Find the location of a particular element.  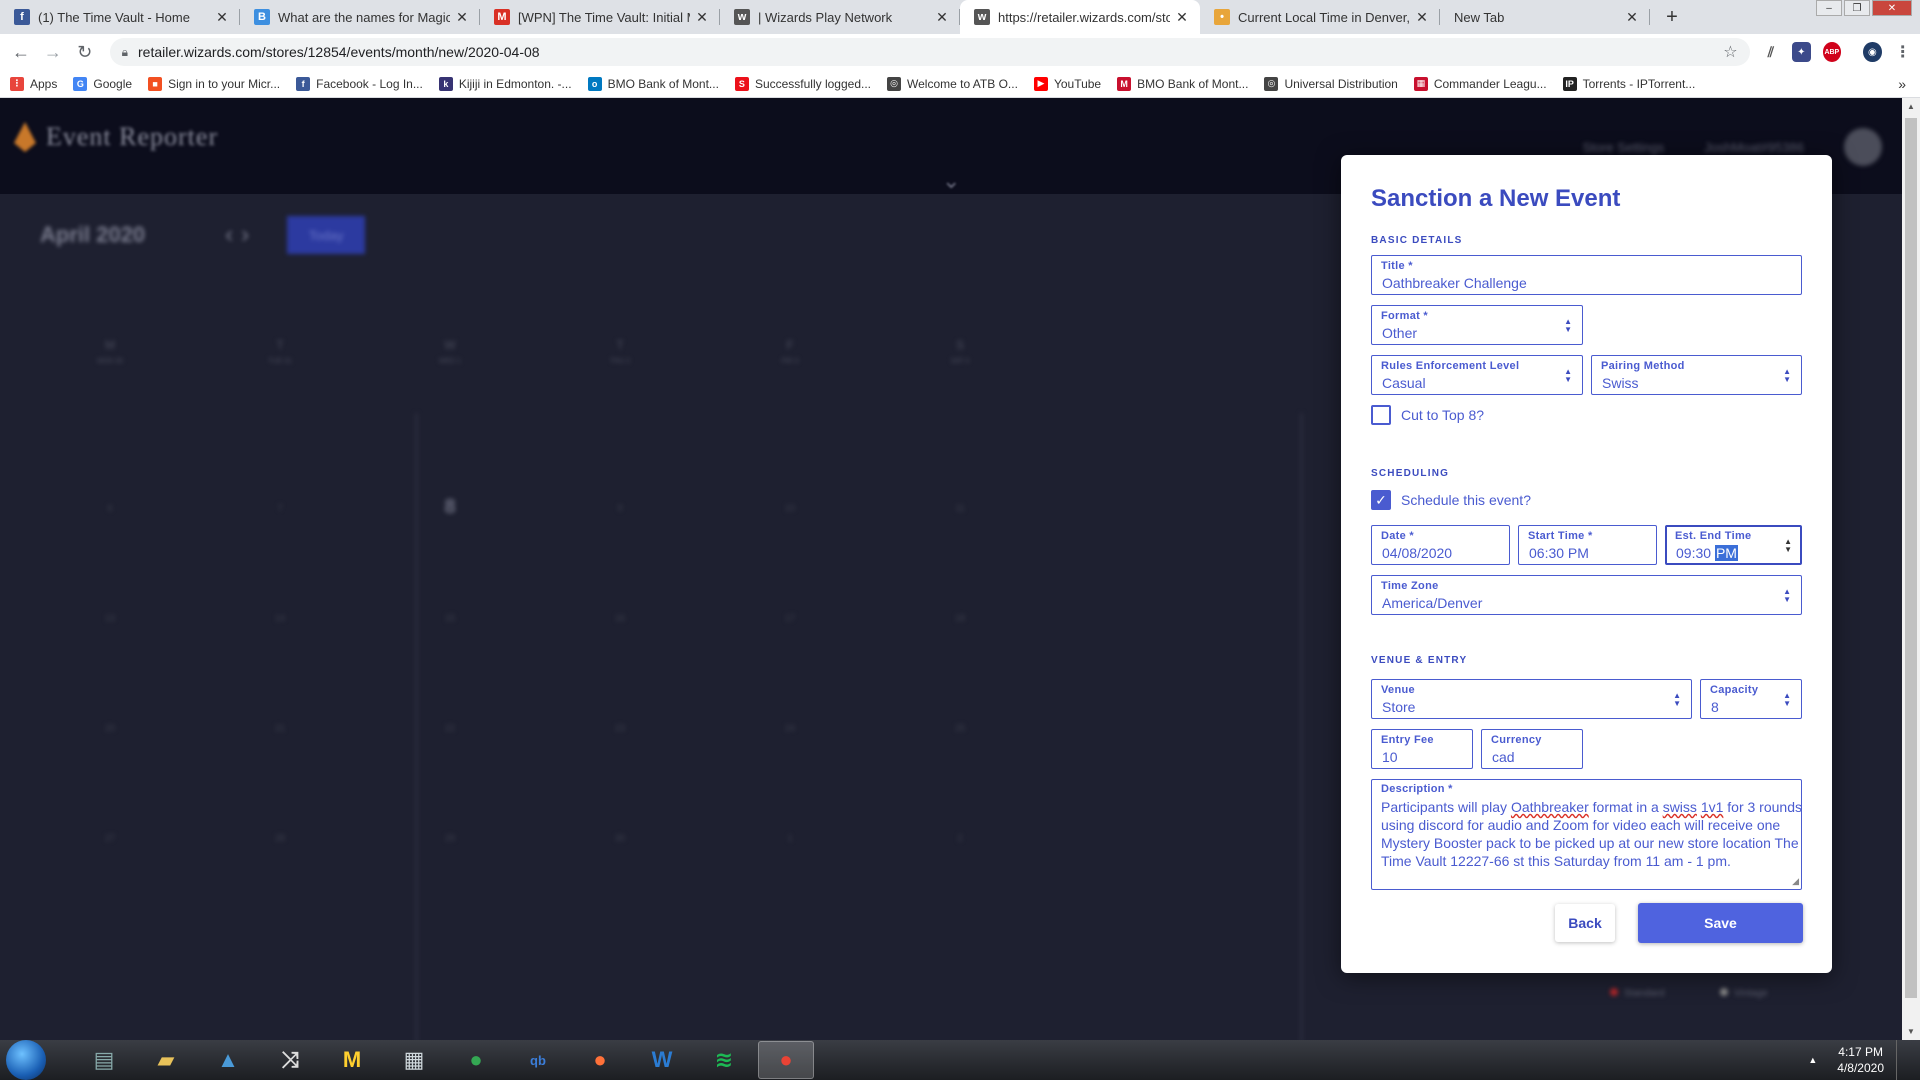

cut-top8-checkbox is located at coordinates (1381, 415).